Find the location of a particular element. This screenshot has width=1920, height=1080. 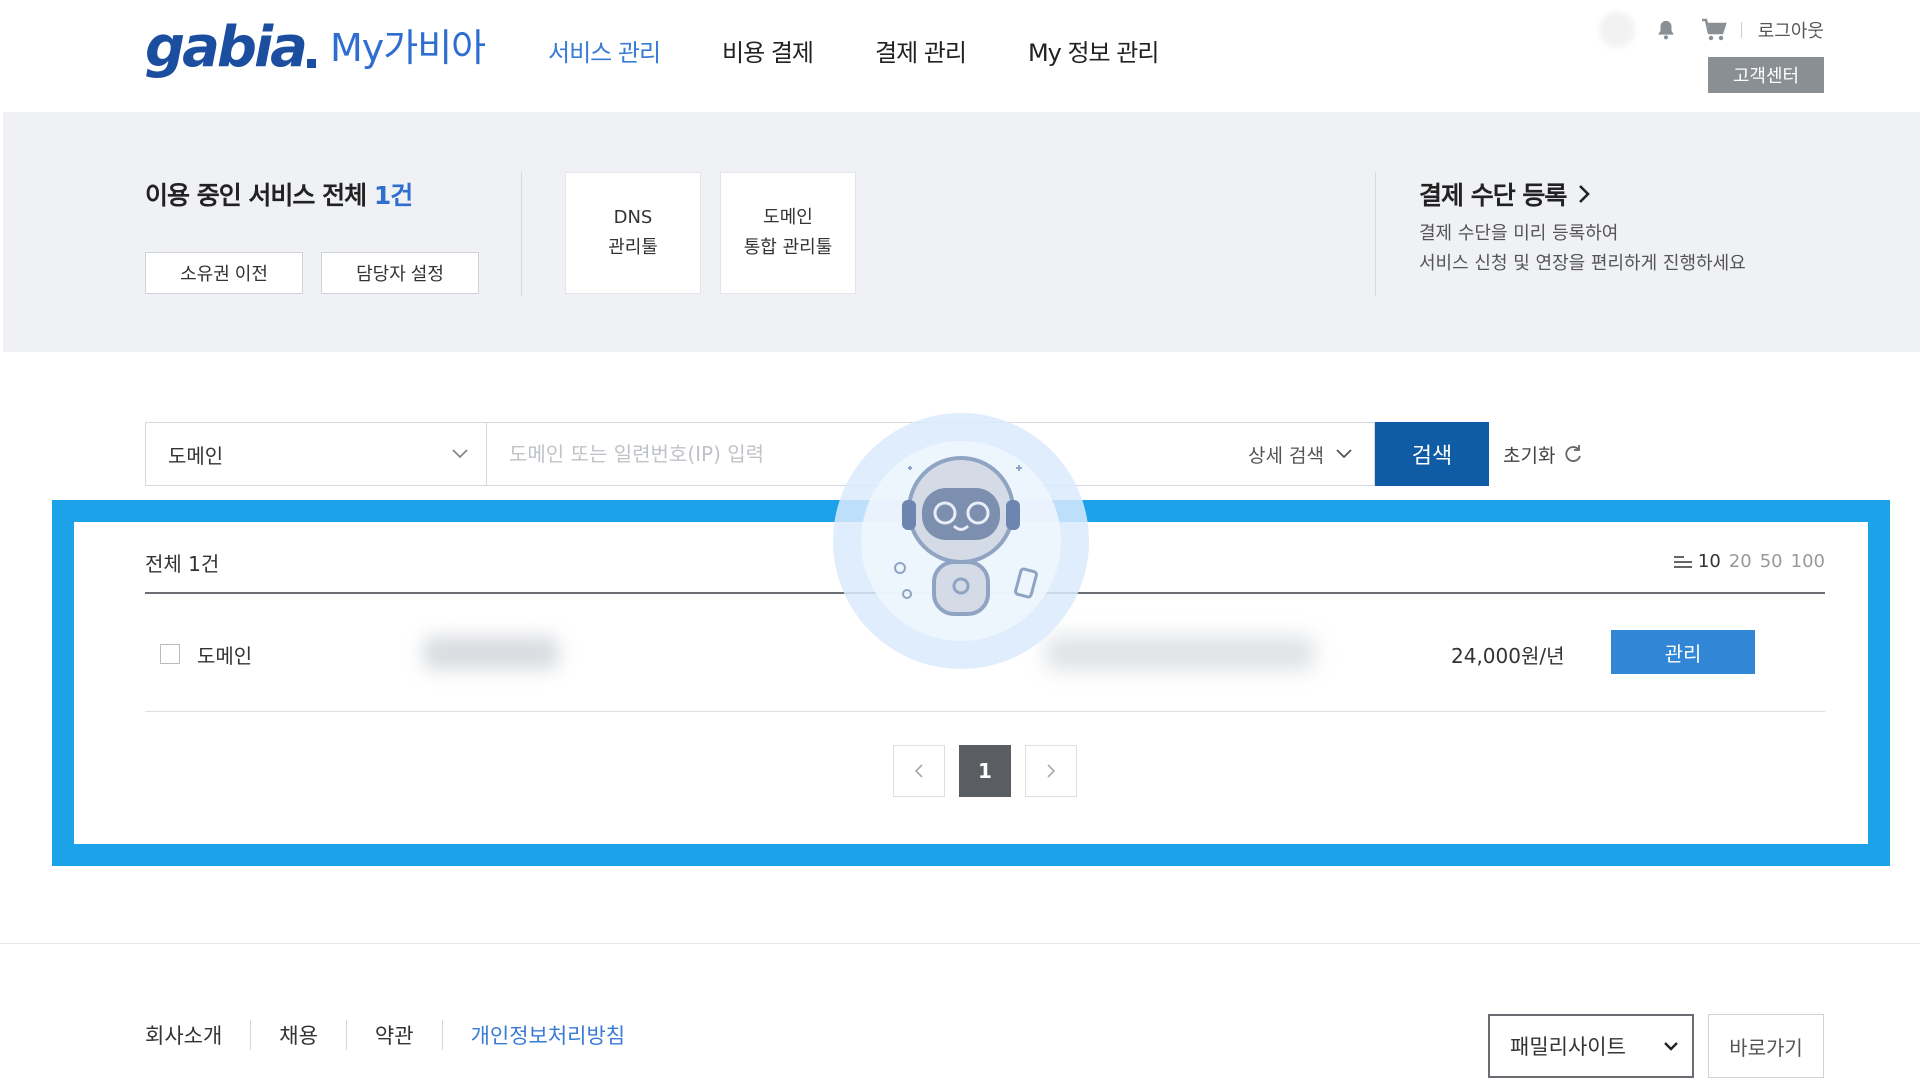

domain-tile-line2: 통합 관리툴 is located at coordinates (788, 247).